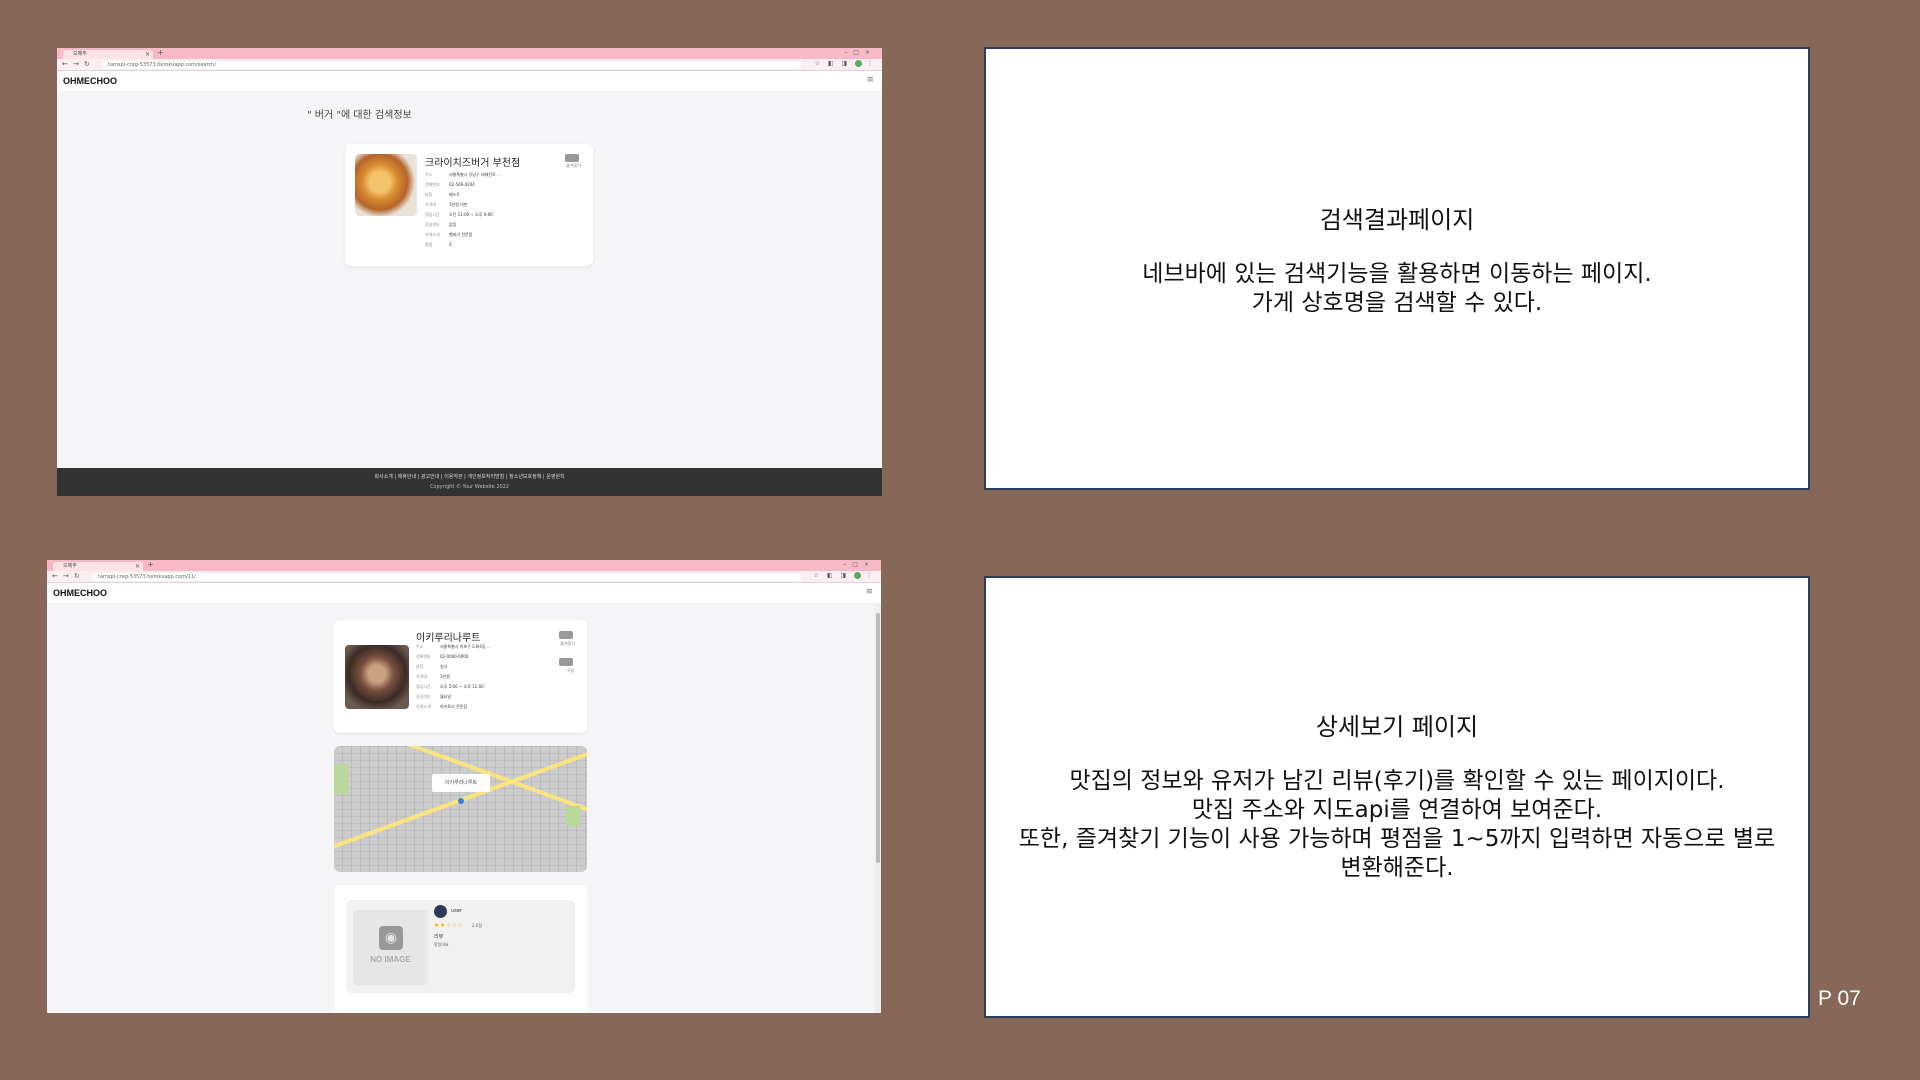 The width and height of the screenshot is (1920, 1080). I want to click on scrollbar, so click(878, 808).